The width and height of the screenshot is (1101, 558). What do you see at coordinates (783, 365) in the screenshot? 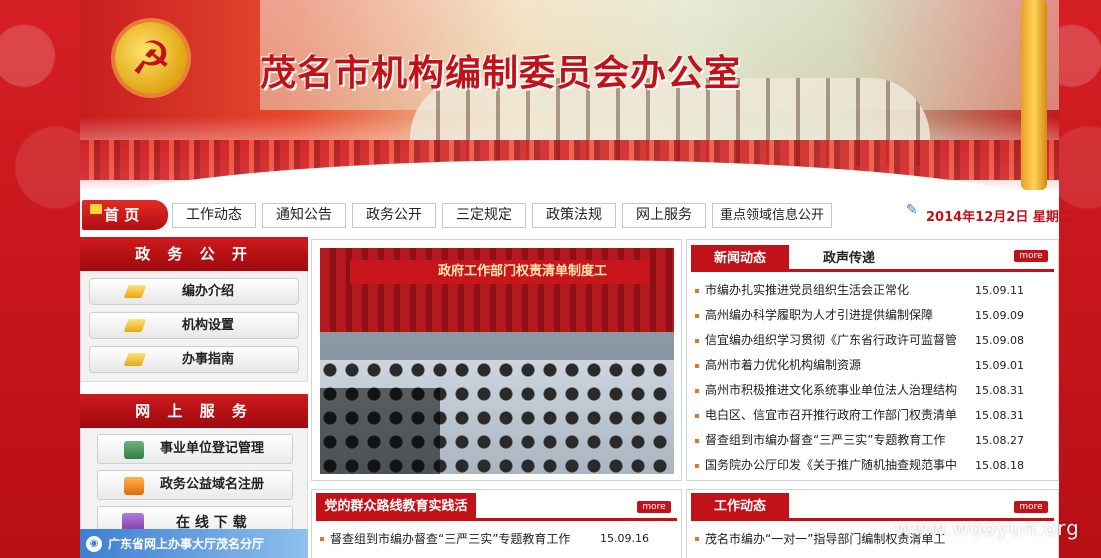
I see `news-title: 高州市着力优化机构编制资源` at bounding box center [783, 365].